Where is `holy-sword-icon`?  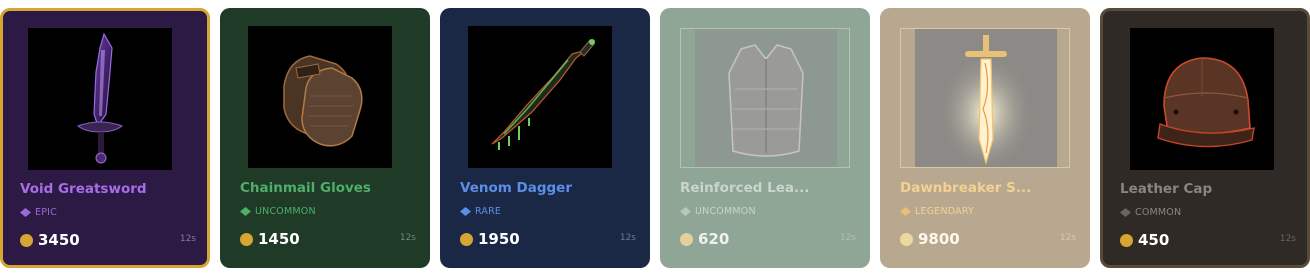
holy-sword-icon is located at coordinates (986, 98).